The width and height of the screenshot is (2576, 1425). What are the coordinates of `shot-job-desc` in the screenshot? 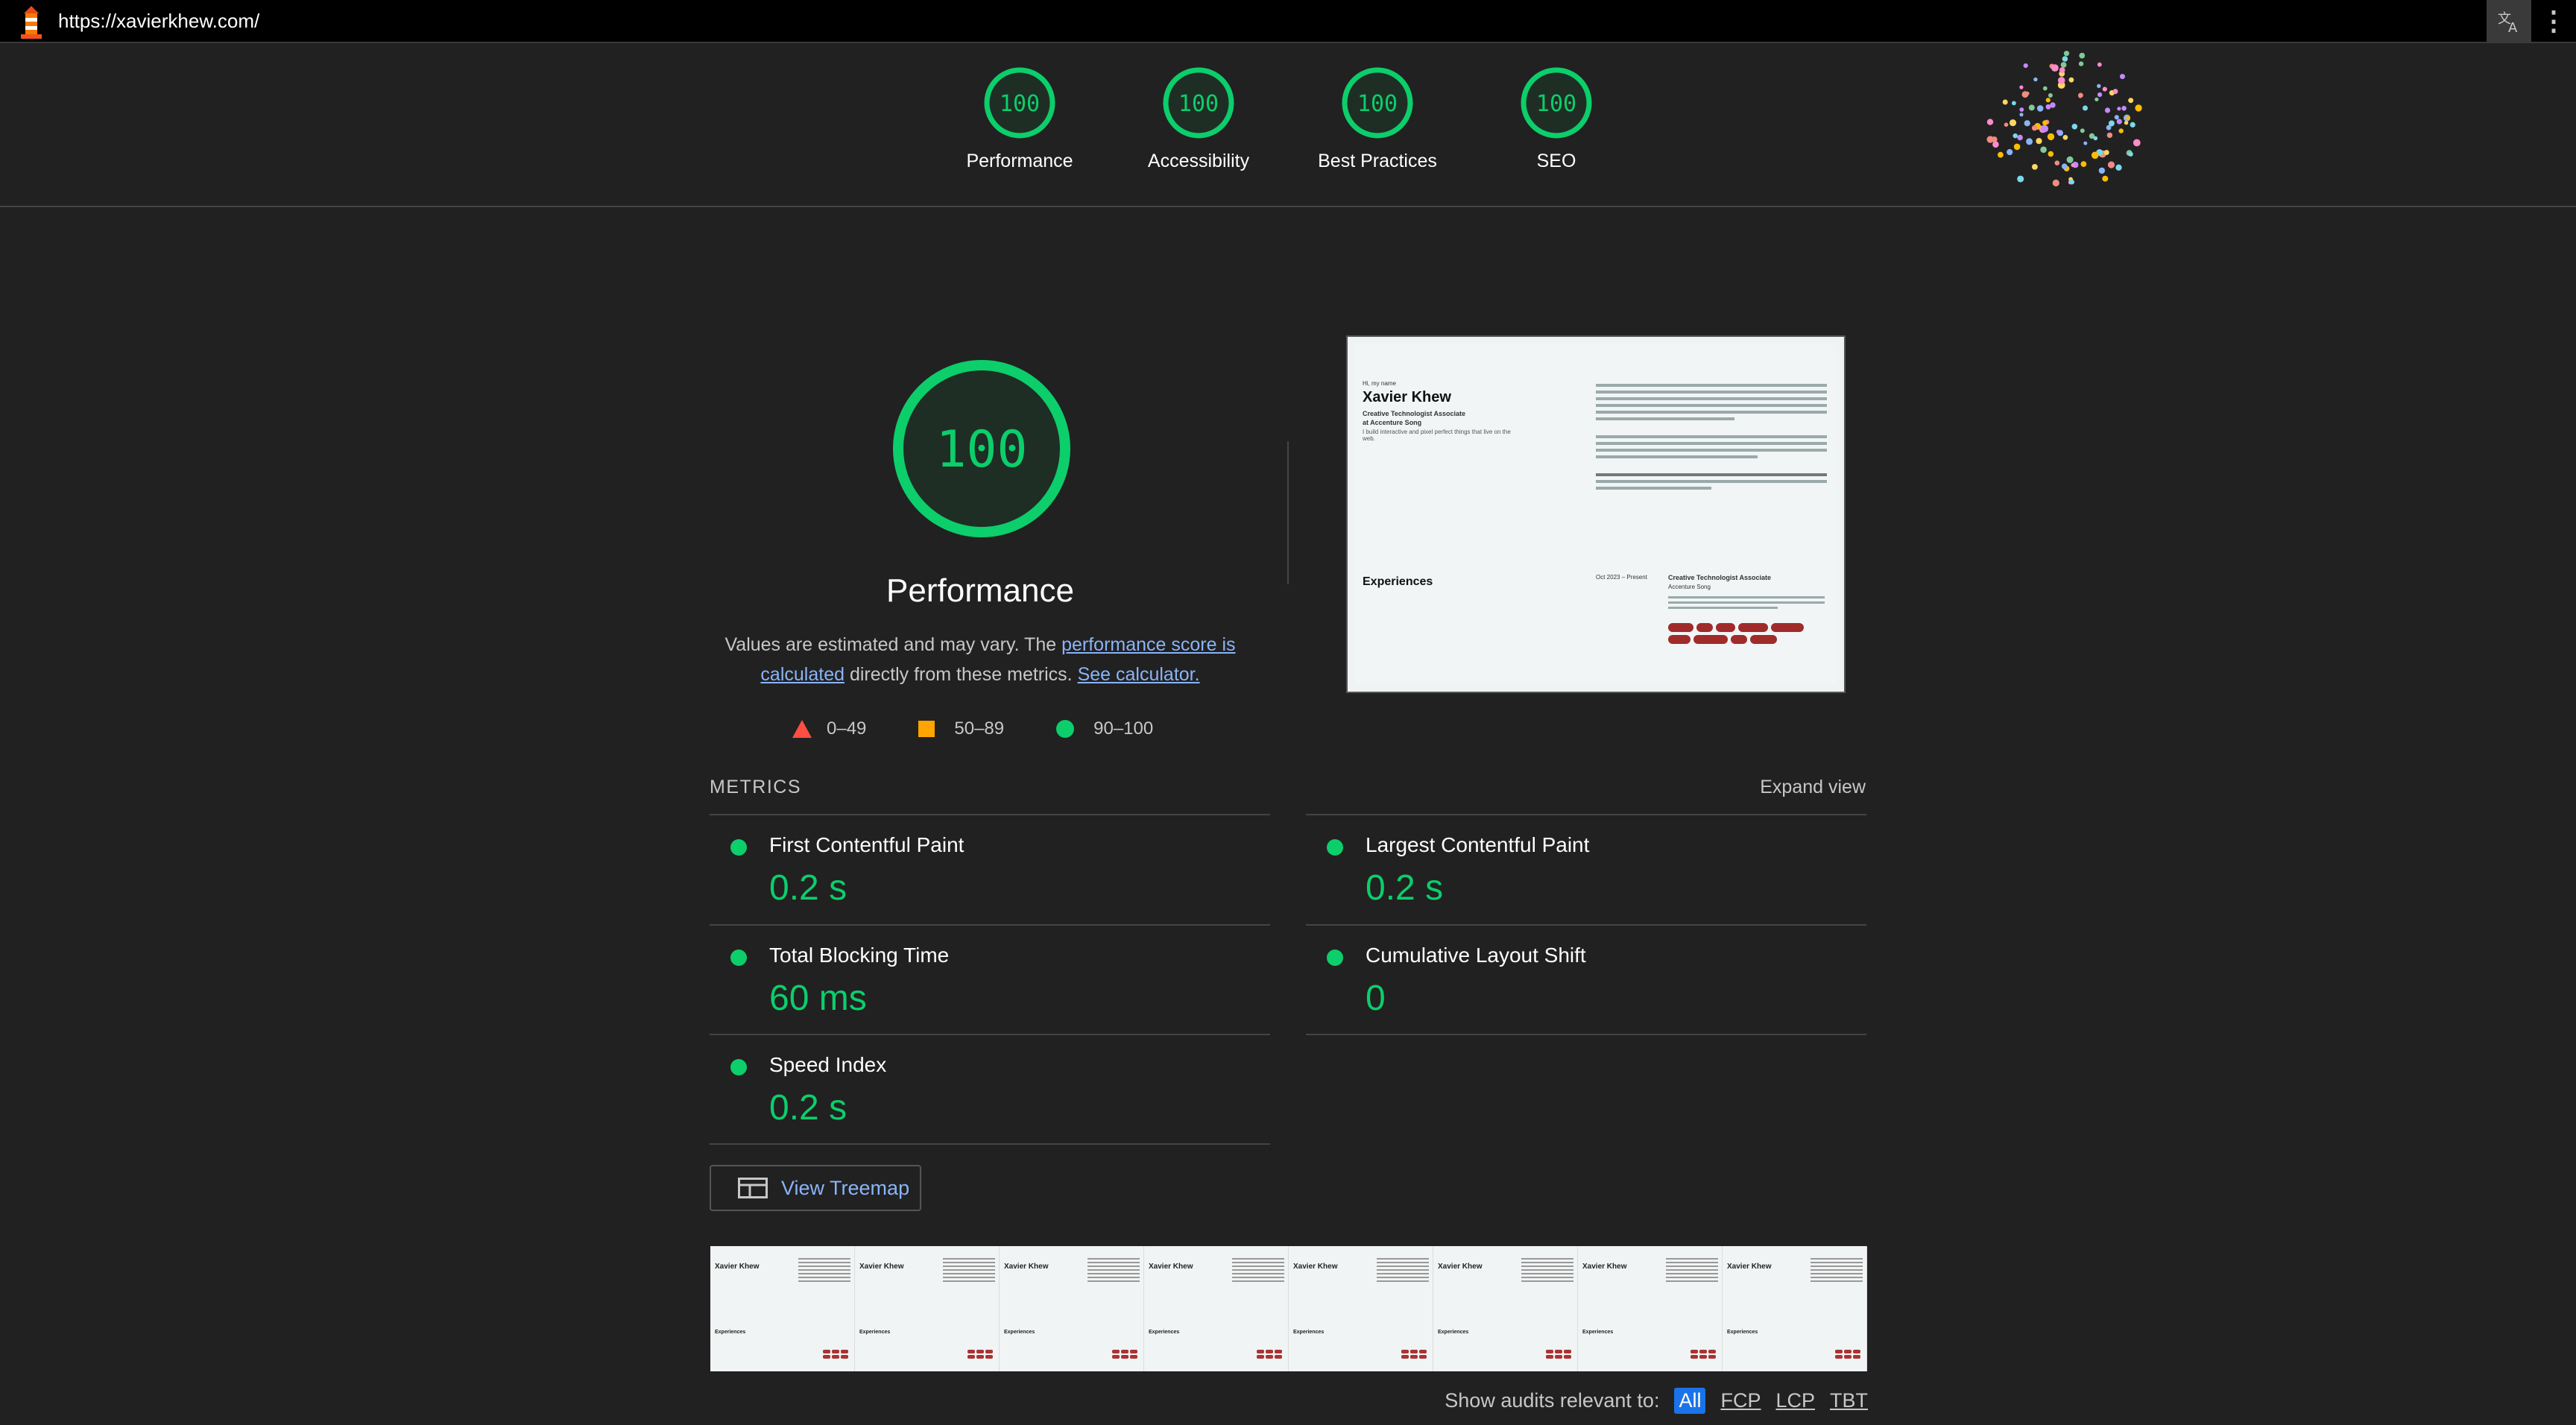 It's located at (1747, 603).